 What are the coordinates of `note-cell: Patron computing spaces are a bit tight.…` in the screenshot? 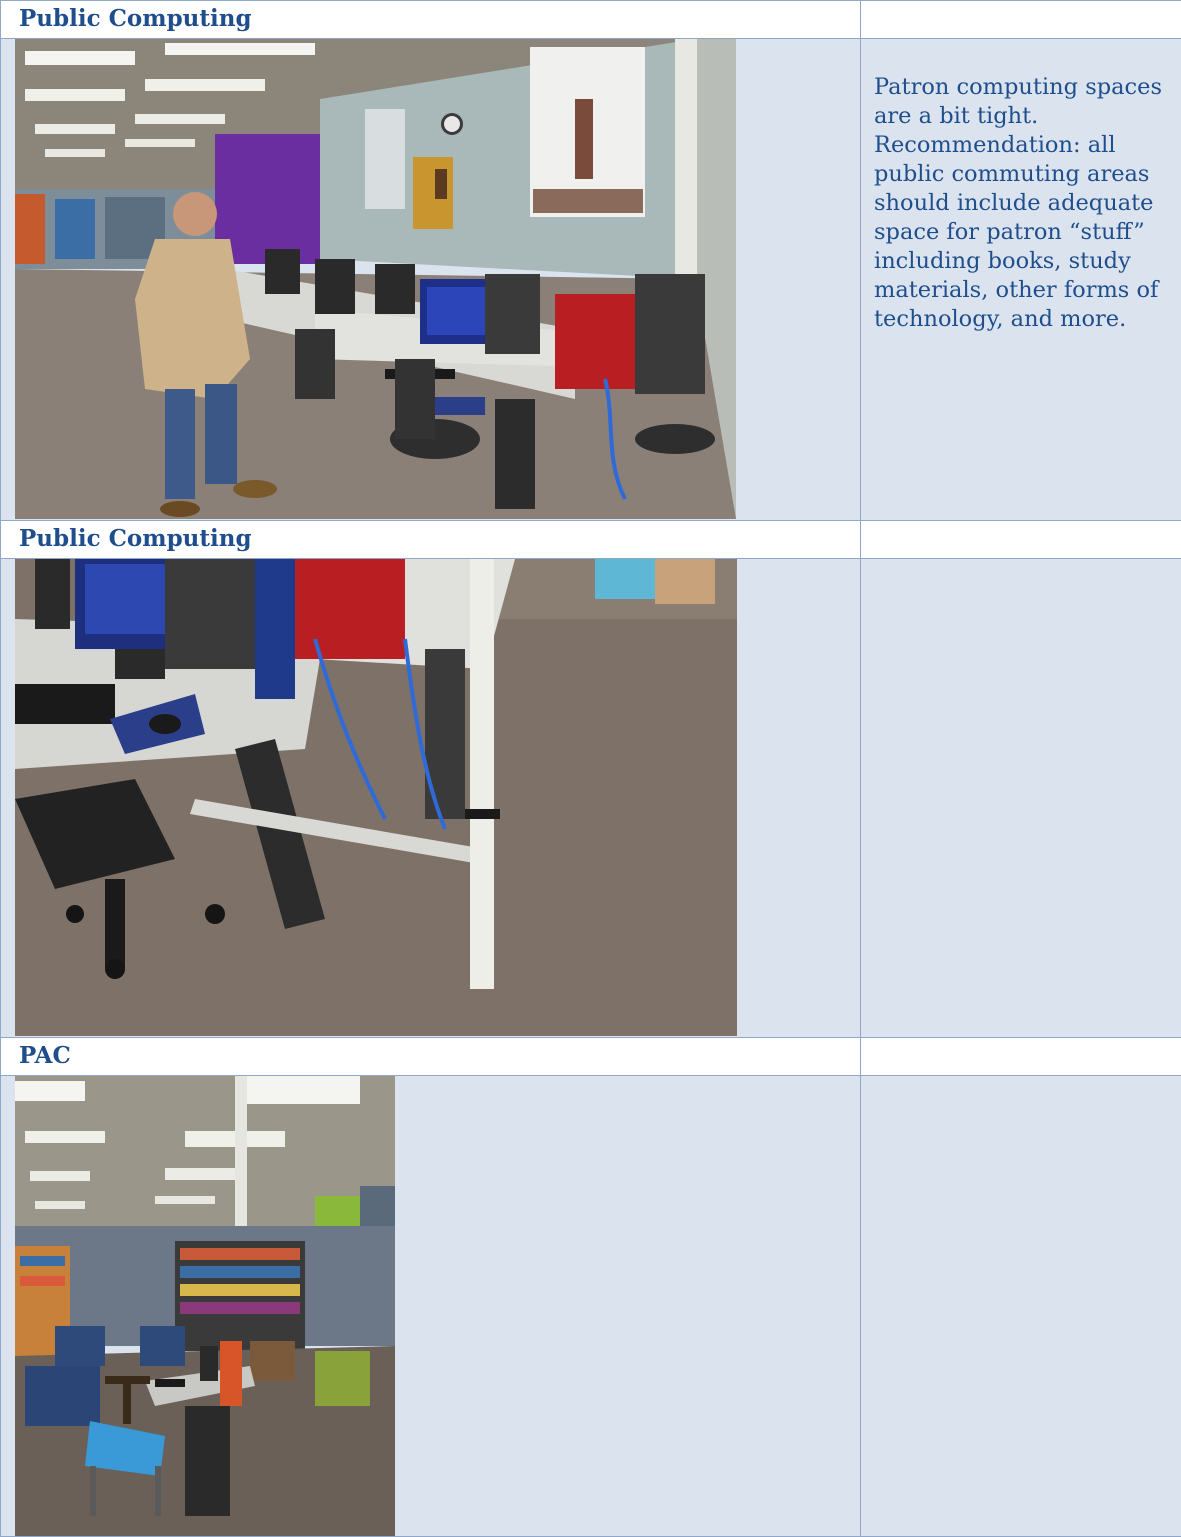 It's located at (1021, 280).